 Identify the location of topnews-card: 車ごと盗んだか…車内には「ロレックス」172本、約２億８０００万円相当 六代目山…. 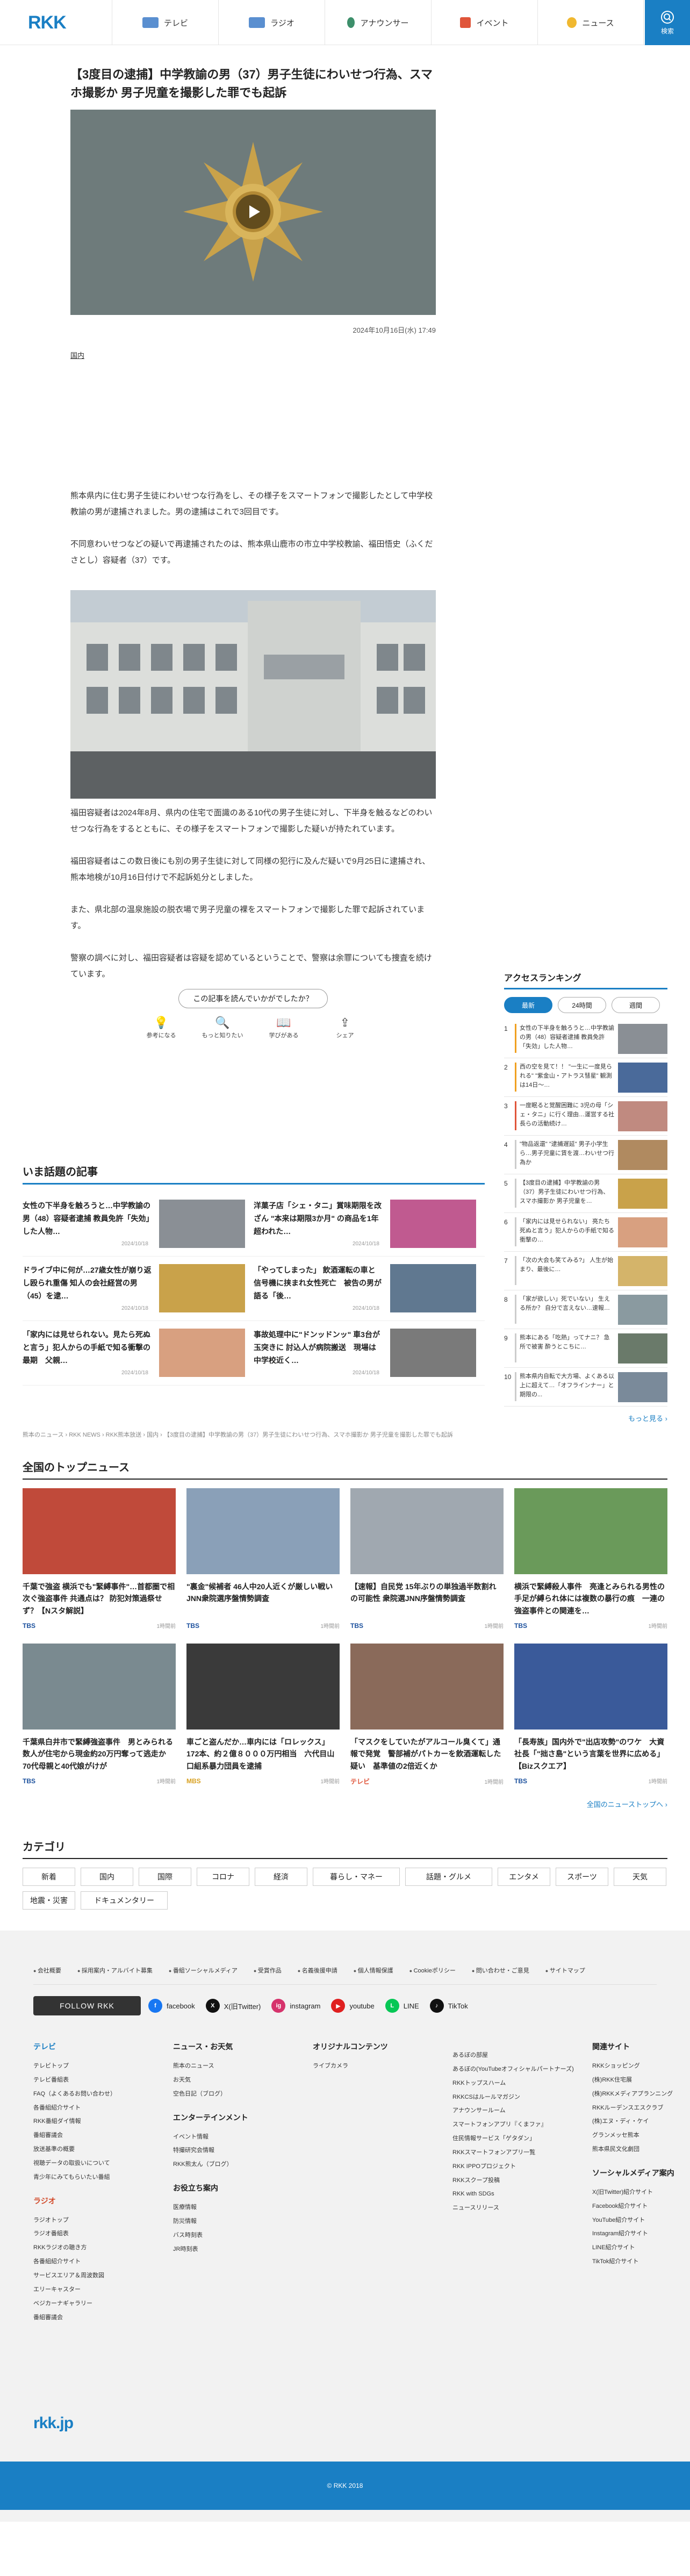
(263, 1715).